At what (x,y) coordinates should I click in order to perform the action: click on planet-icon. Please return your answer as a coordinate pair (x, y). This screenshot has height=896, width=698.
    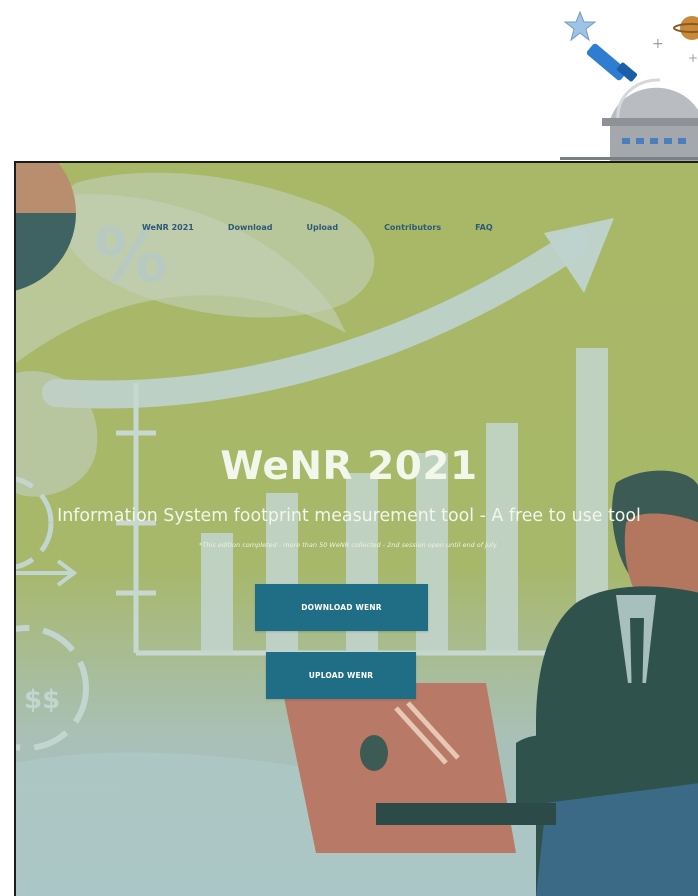
    Looking at the image, I should click on (689, 28).